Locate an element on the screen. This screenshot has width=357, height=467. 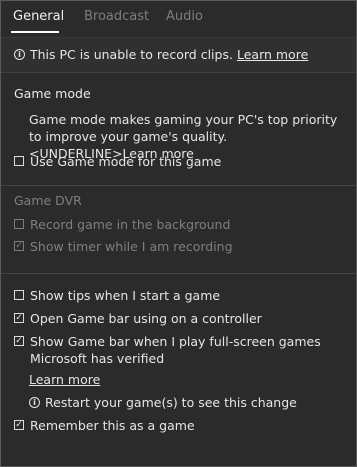
show-timer-checkbox: ✓ Show timer while I am recording is located at coordinates (123, 246).